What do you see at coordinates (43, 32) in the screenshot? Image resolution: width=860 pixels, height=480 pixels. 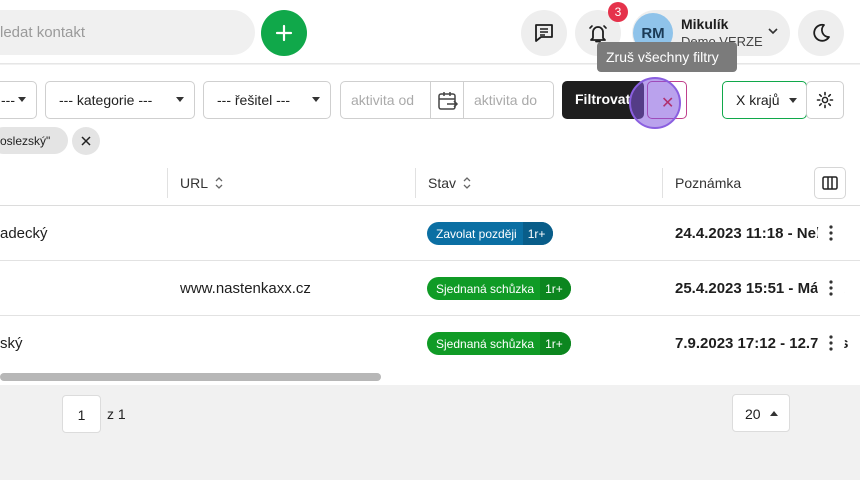 I see `search-placeholder: ledat kontakt` at bounding box center [43, 32].